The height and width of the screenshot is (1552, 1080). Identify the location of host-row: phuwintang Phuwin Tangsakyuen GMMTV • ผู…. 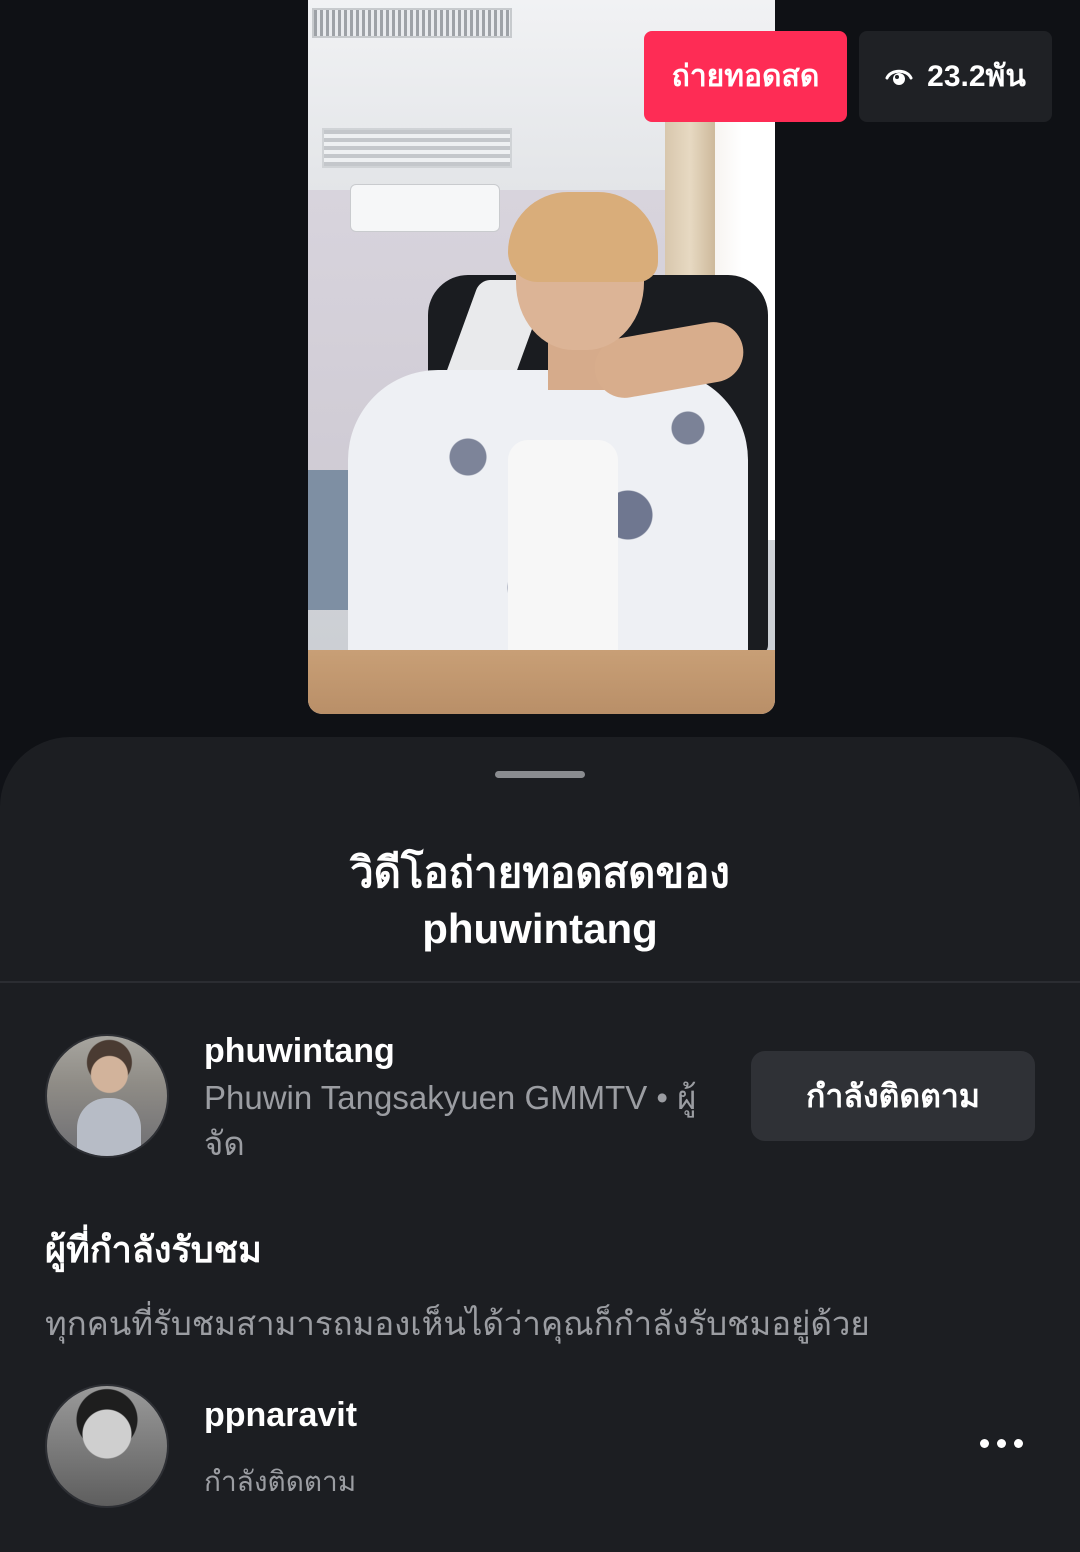
(540, 1101).